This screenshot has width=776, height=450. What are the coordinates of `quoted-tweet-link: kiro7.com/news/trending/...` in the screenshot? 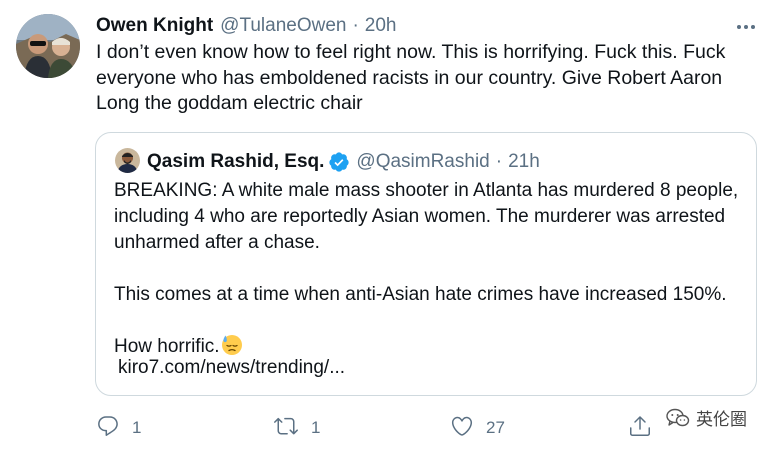 It's located at (231, 368).